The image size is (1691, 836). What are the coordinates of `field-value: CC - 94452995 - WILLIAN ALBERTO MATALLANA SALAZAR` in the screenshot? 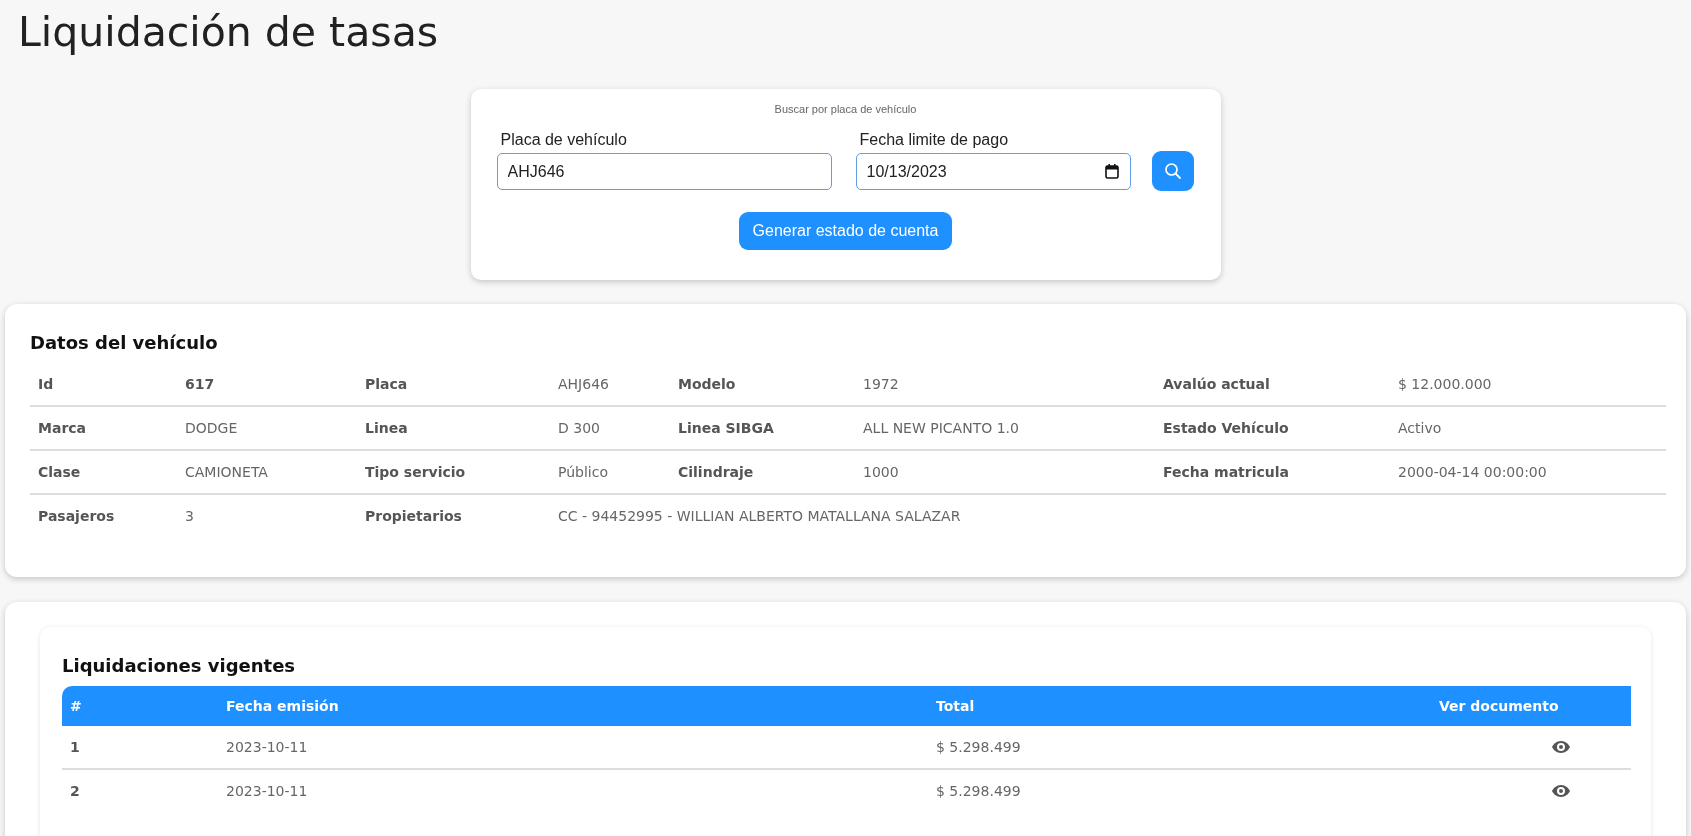 It's located at (759, 516).